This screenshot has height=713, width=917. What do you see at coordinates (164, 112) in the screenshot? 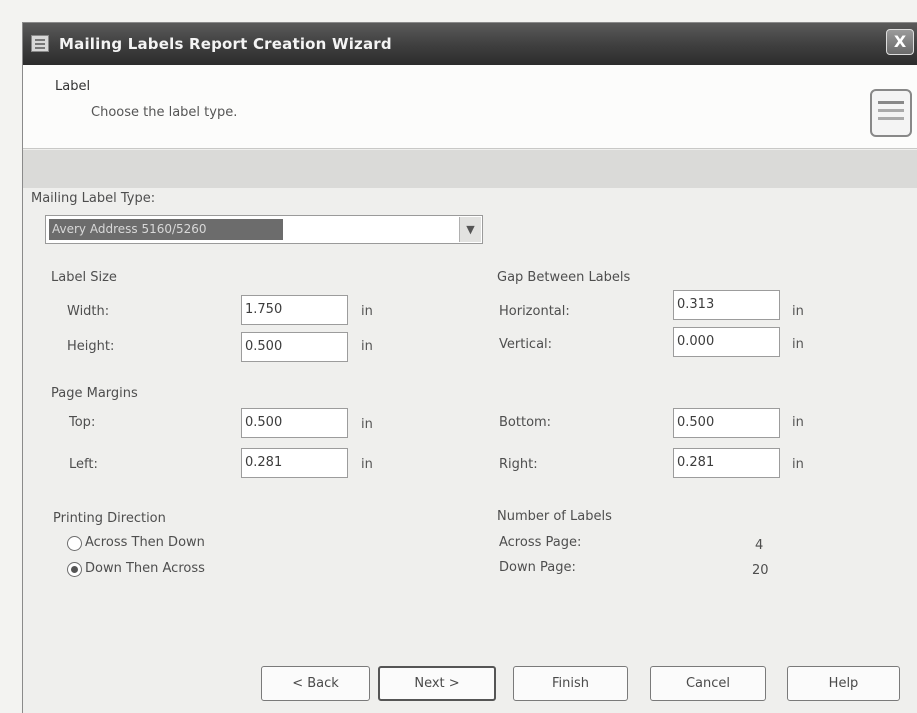
I see `step-description: Choose the label type.` at bounding box center [164, 112].